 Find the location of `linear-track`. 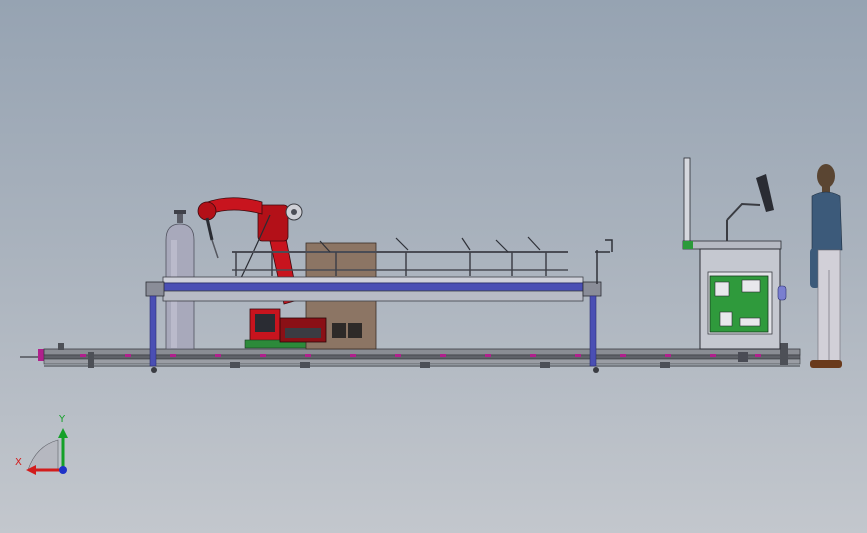

linear-track is located at coordinates (410, 355).